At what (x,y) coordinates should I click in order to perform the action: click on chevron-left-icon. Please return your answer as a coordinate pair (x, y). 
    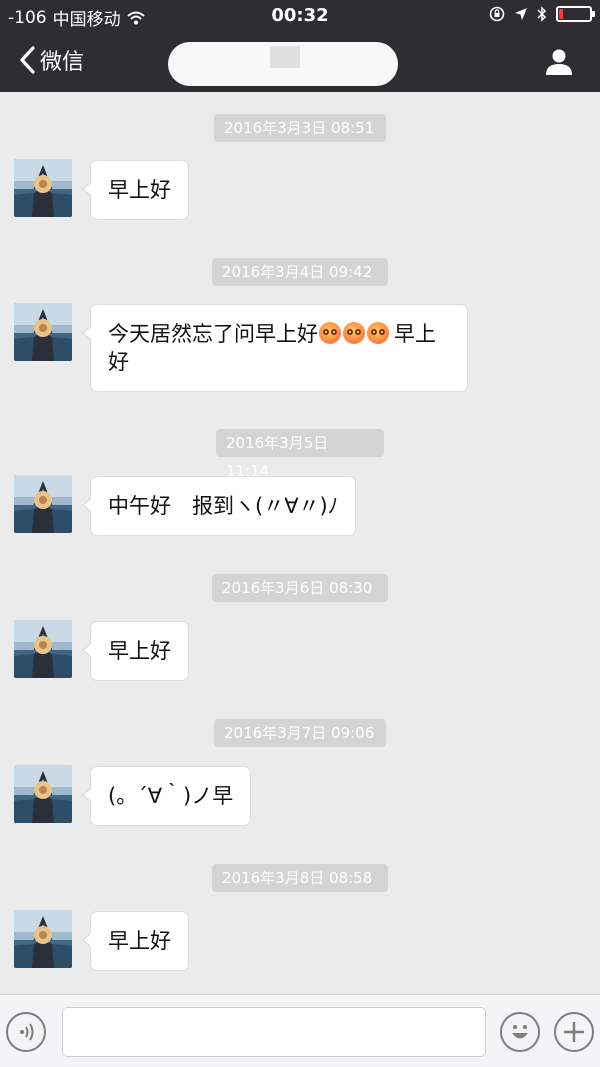
    Looking at the image, I should click on (27, 60).